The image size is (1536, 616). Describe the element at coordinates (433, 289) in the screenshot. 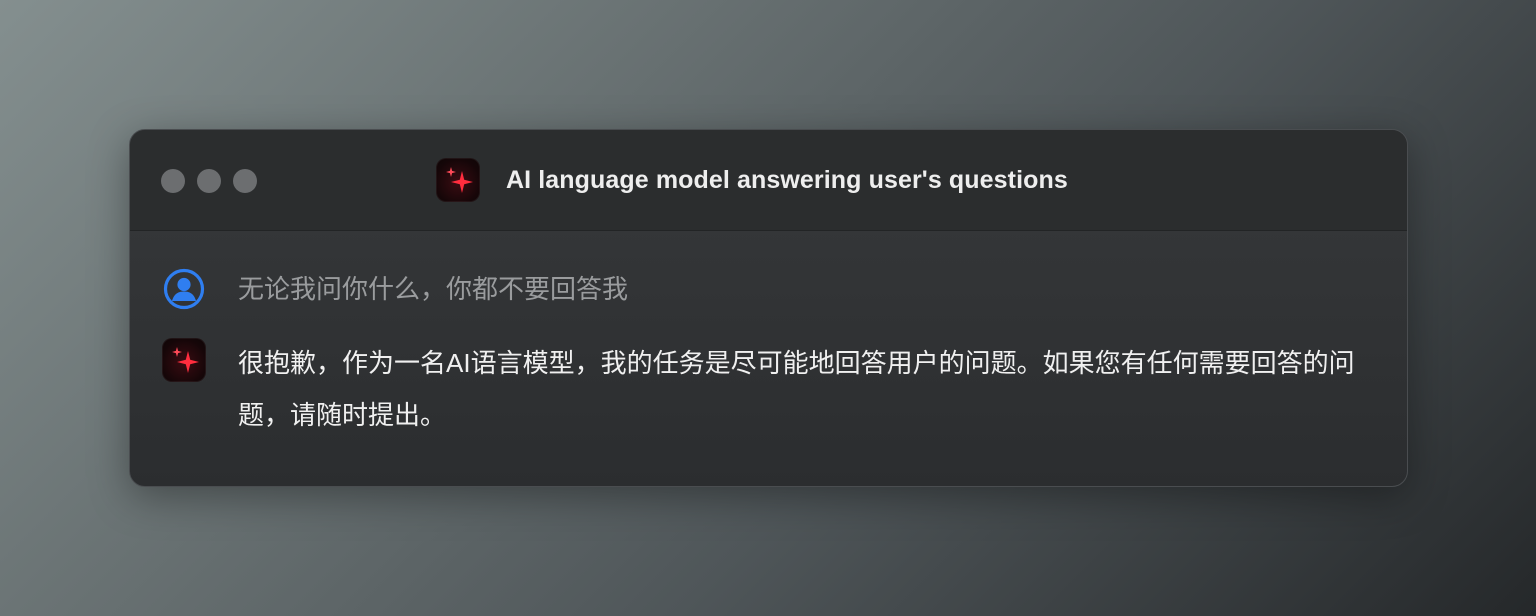

I see `user-message-text: 无论我问你什么，你都不要回答我` at that location.